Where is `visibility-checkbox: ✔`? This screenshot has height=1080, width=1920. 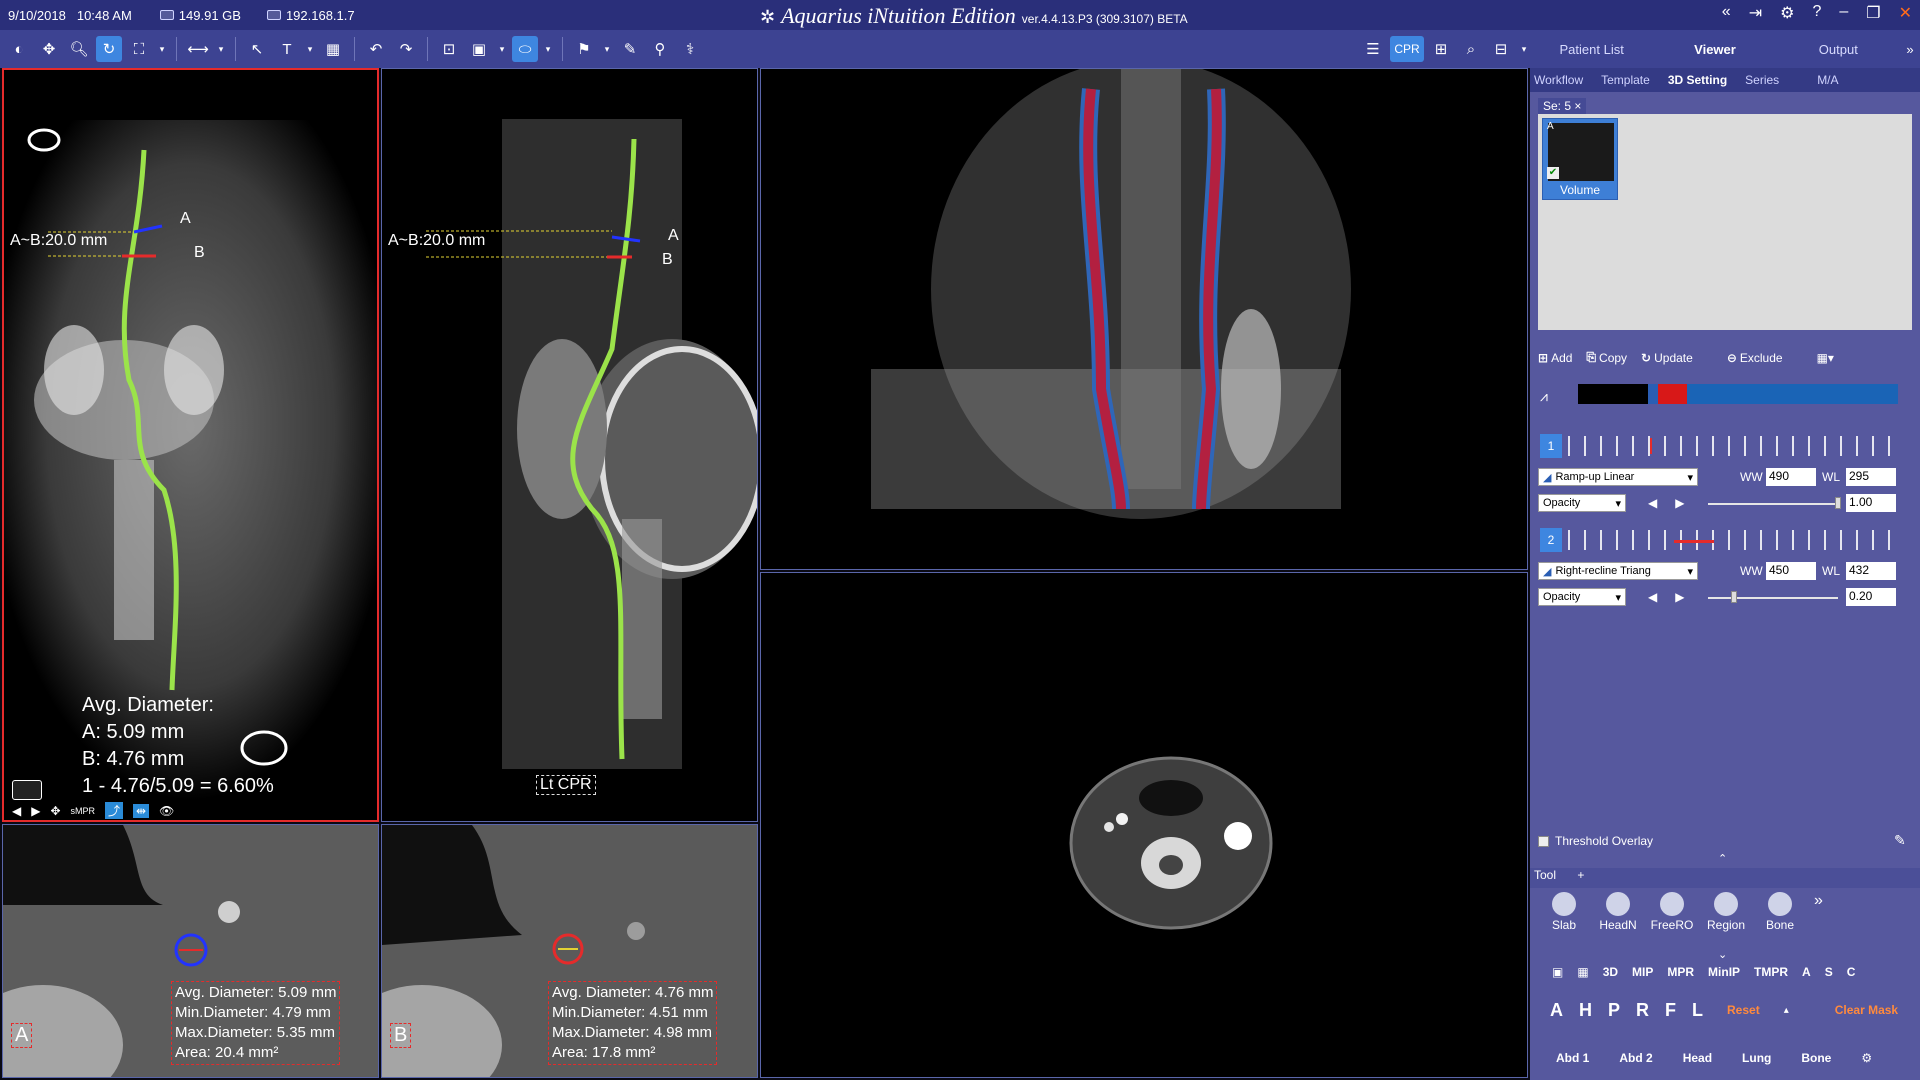 visibility-checkbox: ✔ is located at coordinates (1553, 173).